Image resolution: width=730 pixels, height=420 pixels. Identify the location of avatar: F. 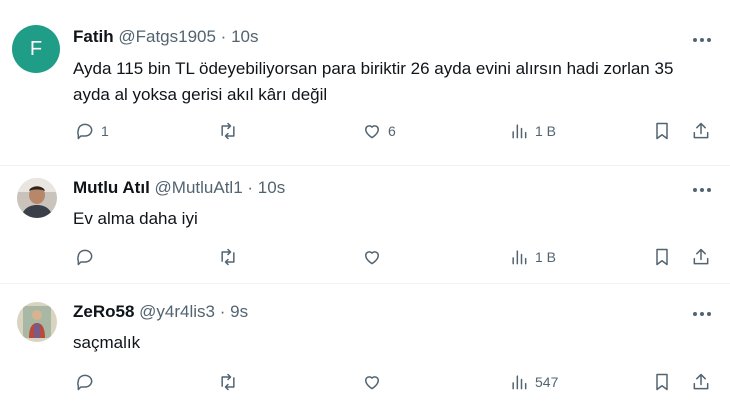
(36, 49).